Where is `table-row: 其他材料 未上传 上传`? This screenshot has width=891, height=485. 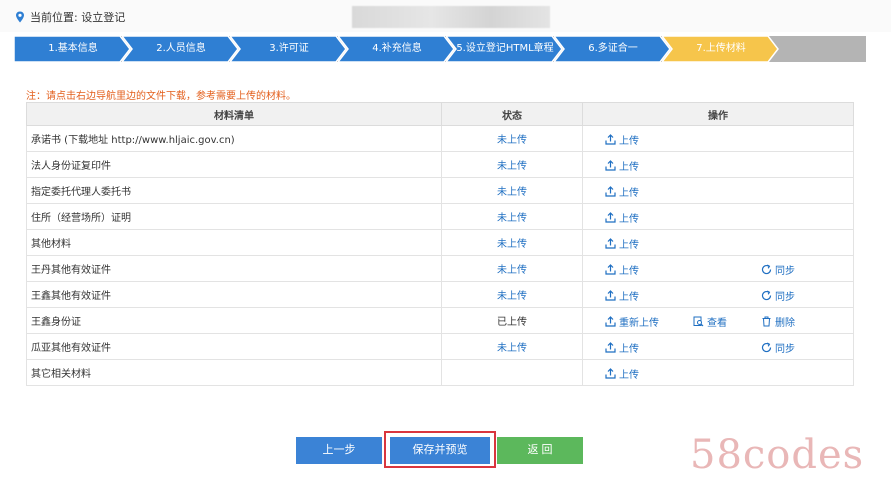
table-row: 其他材料 未上传 上传 is located at coordinates (440, 242).